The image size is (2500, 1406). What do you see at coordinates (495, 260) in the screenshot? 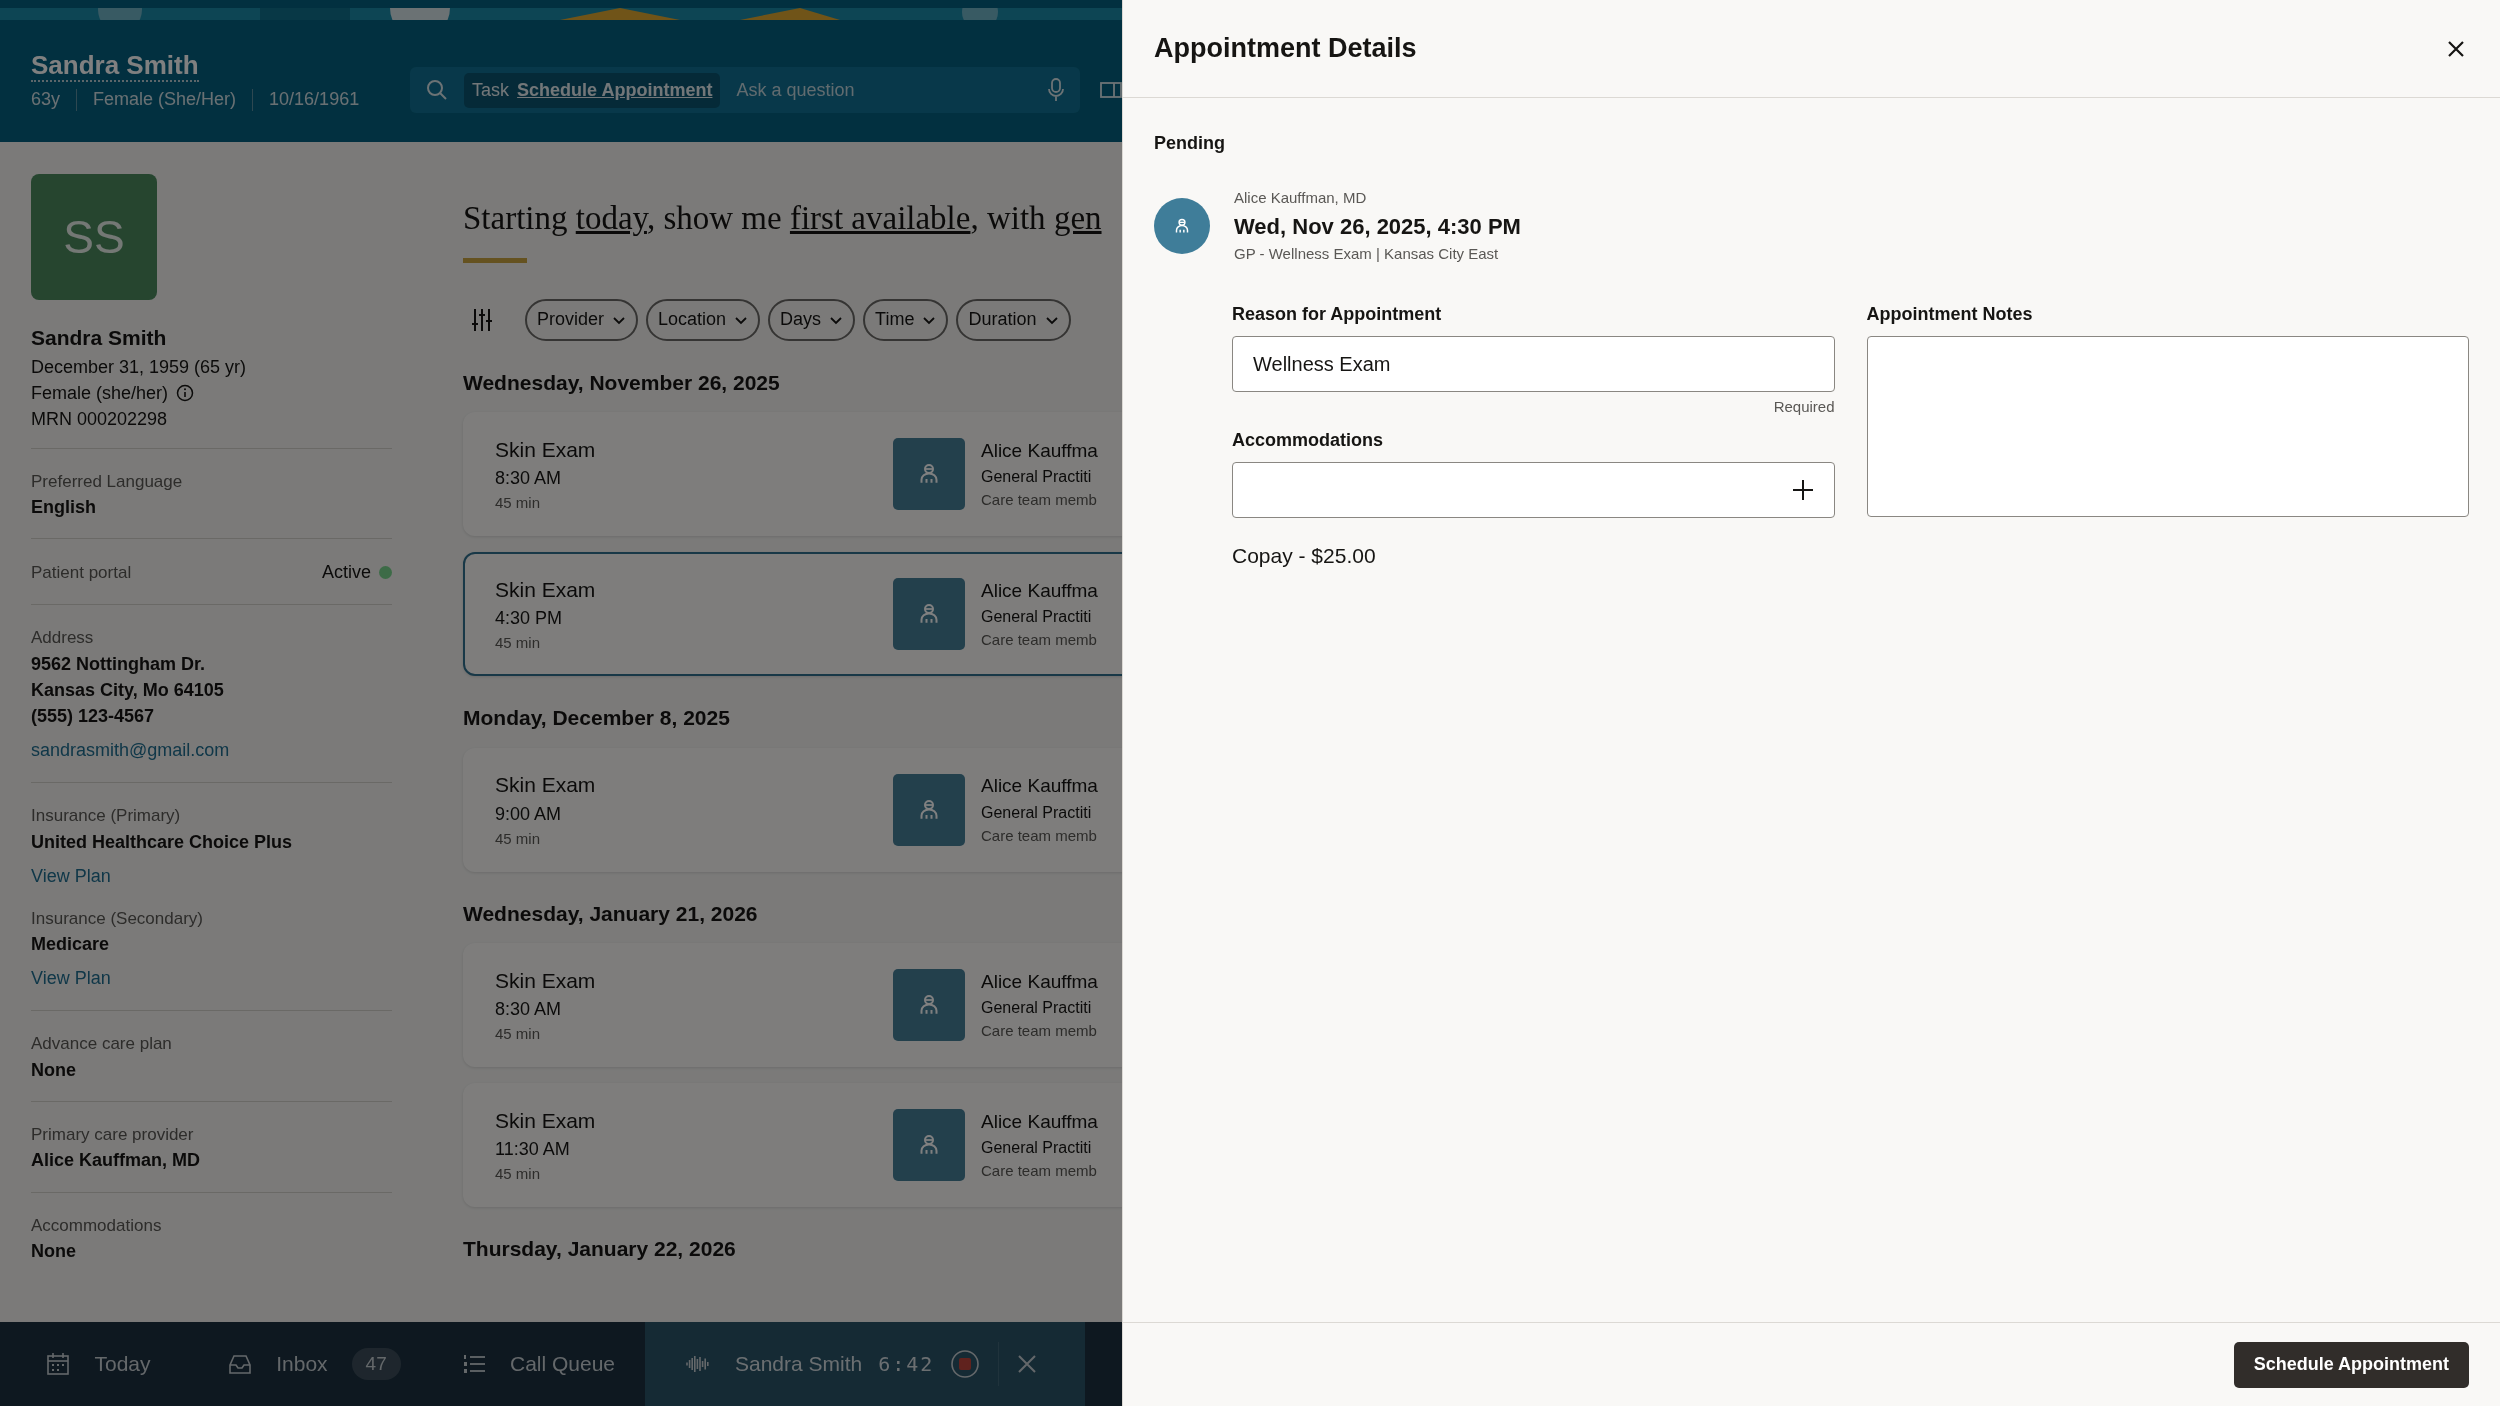
I see `accent-bar` at bounding box center [495, 260].